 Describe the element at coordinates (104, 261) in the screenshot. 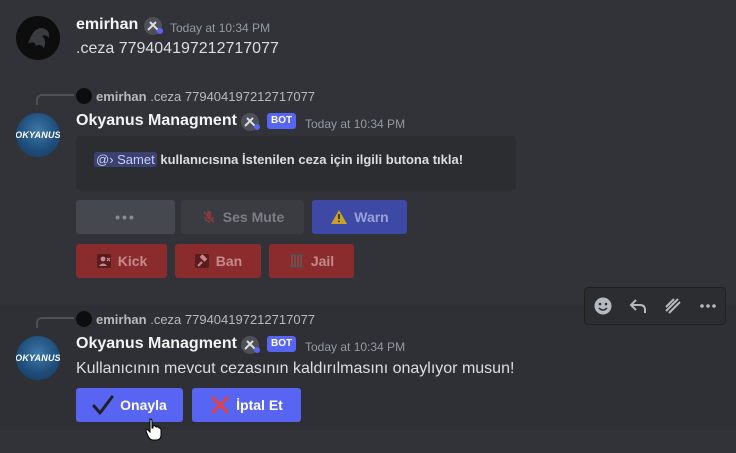

I see `kick-icon` at that location.